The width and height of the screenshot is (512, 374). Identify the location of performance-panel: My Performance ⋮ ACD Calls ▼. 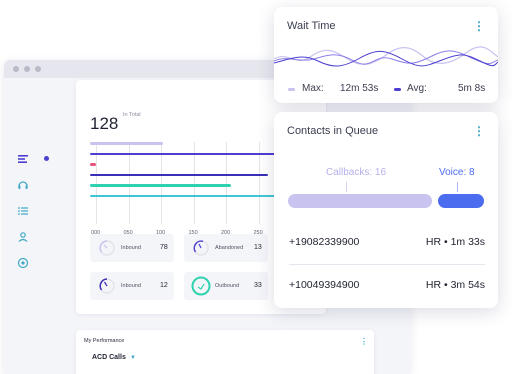
(225, 352).